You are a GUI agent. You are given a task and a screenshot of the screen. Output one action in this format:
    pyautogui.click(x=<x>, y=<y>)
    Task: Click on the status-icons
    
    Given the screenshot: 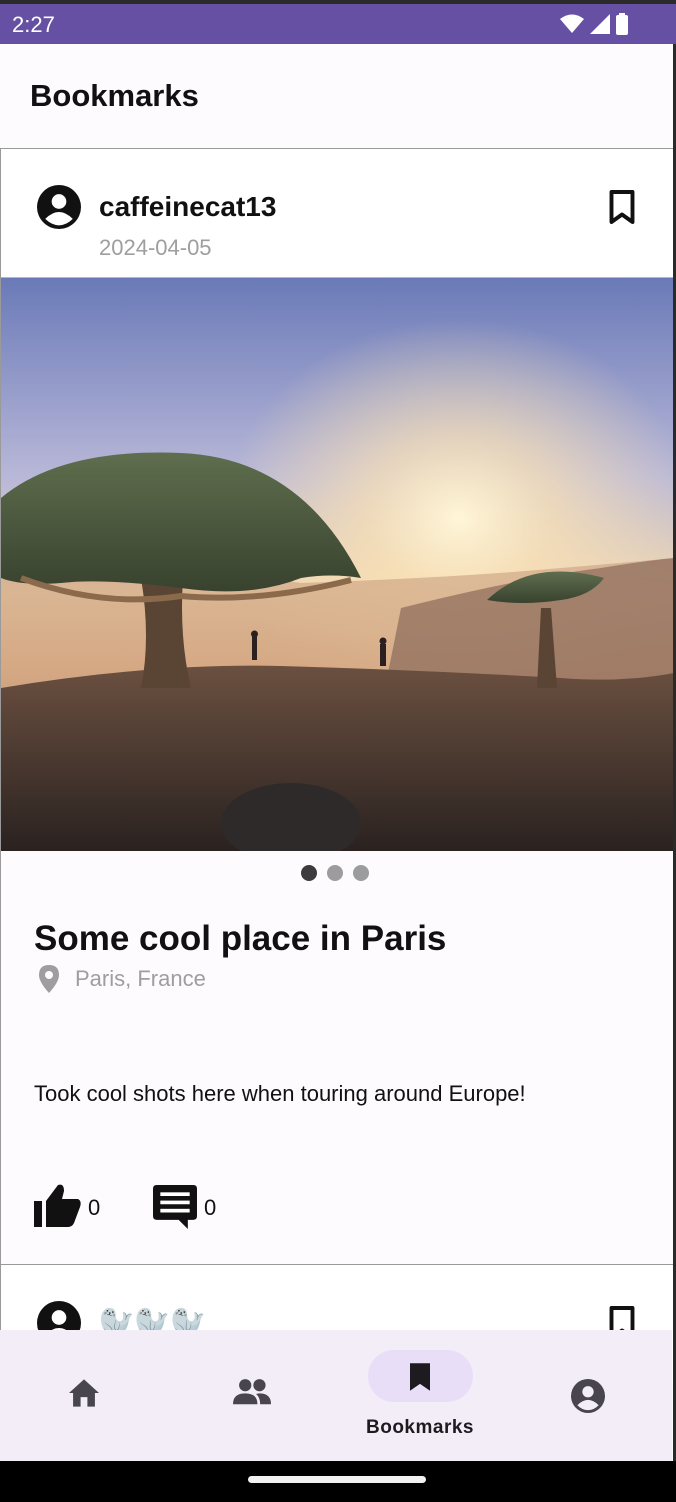 What is the action you would take?
    pyautogui.click(x=594, y=24)
    